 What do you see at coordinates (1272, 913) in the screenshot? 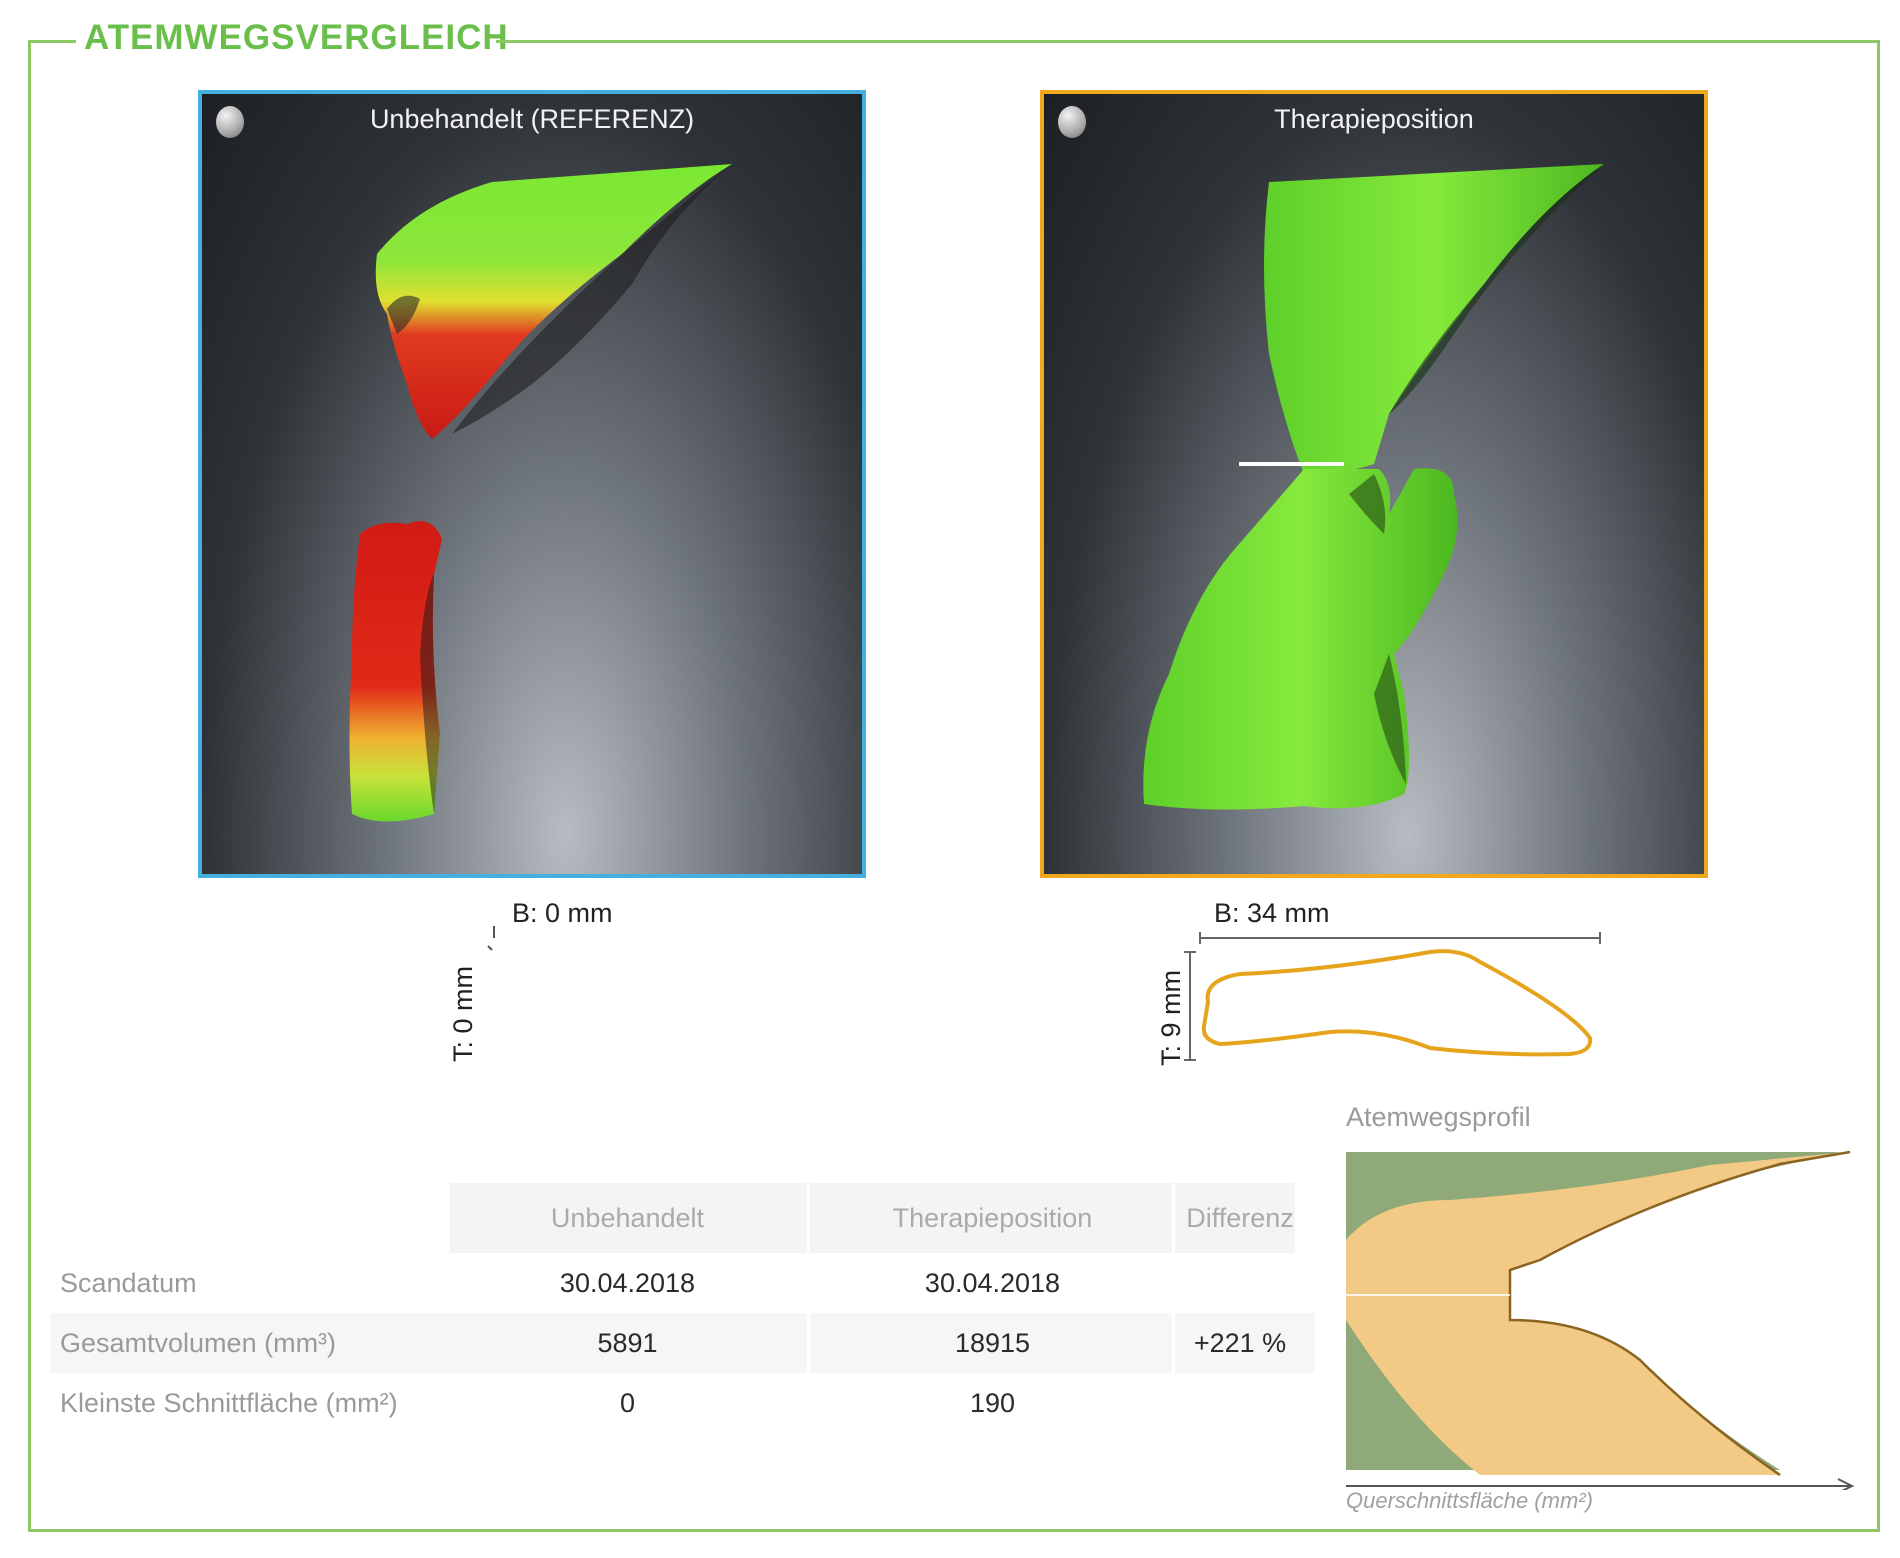
I see `therapy-width-label: B: 34 mm` at bounding box center [1272, 913].